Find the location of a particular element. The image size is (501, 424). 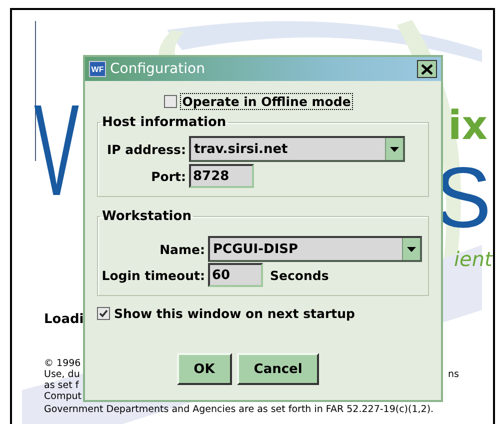

field-label: Name: is located at coordinates (181, 249).